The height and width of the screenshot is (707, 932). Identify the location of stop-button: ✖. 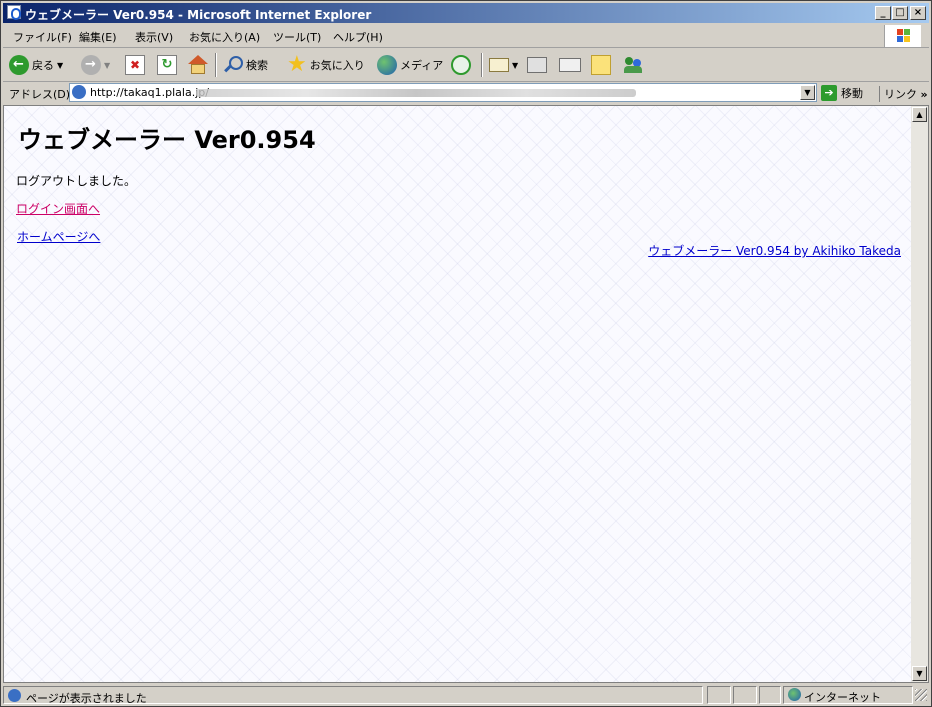
(135, 65).